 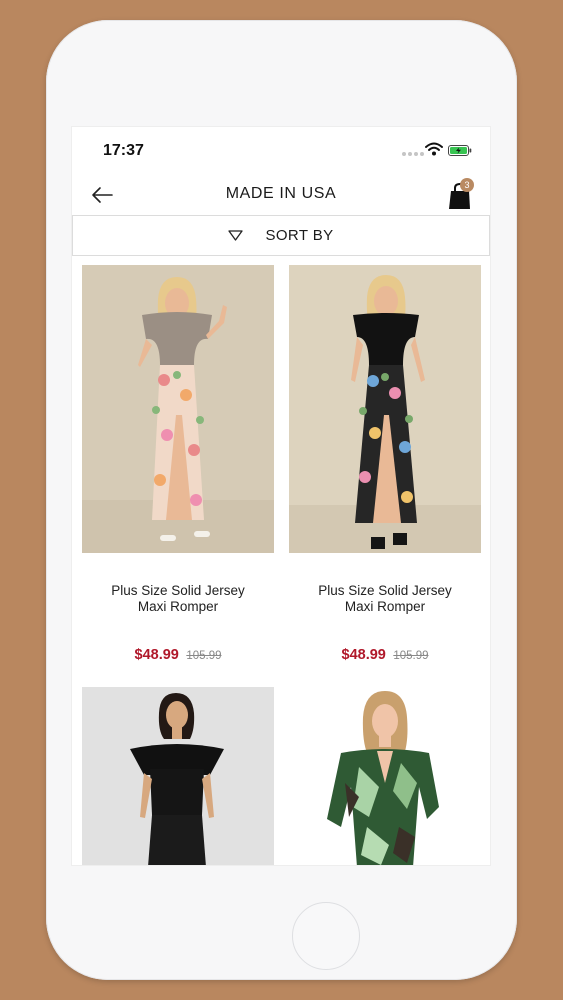 What do you see at coordinates (326, 936) in the screenshot?
I see `home-button` at bounding box center [326, 936].